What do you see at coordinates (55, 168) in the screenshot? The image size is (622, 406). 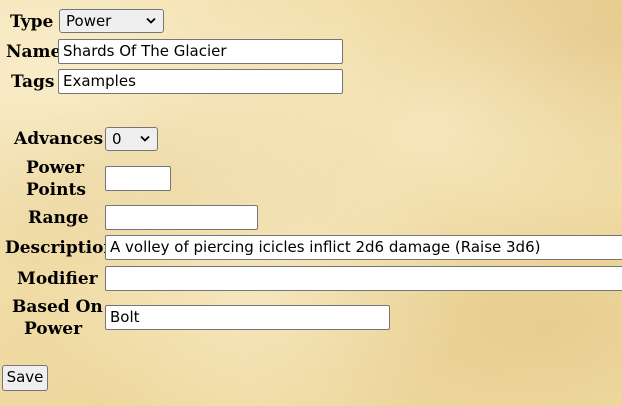 I see `power-points-label-line1: Power` at bounding box center [55, 168].